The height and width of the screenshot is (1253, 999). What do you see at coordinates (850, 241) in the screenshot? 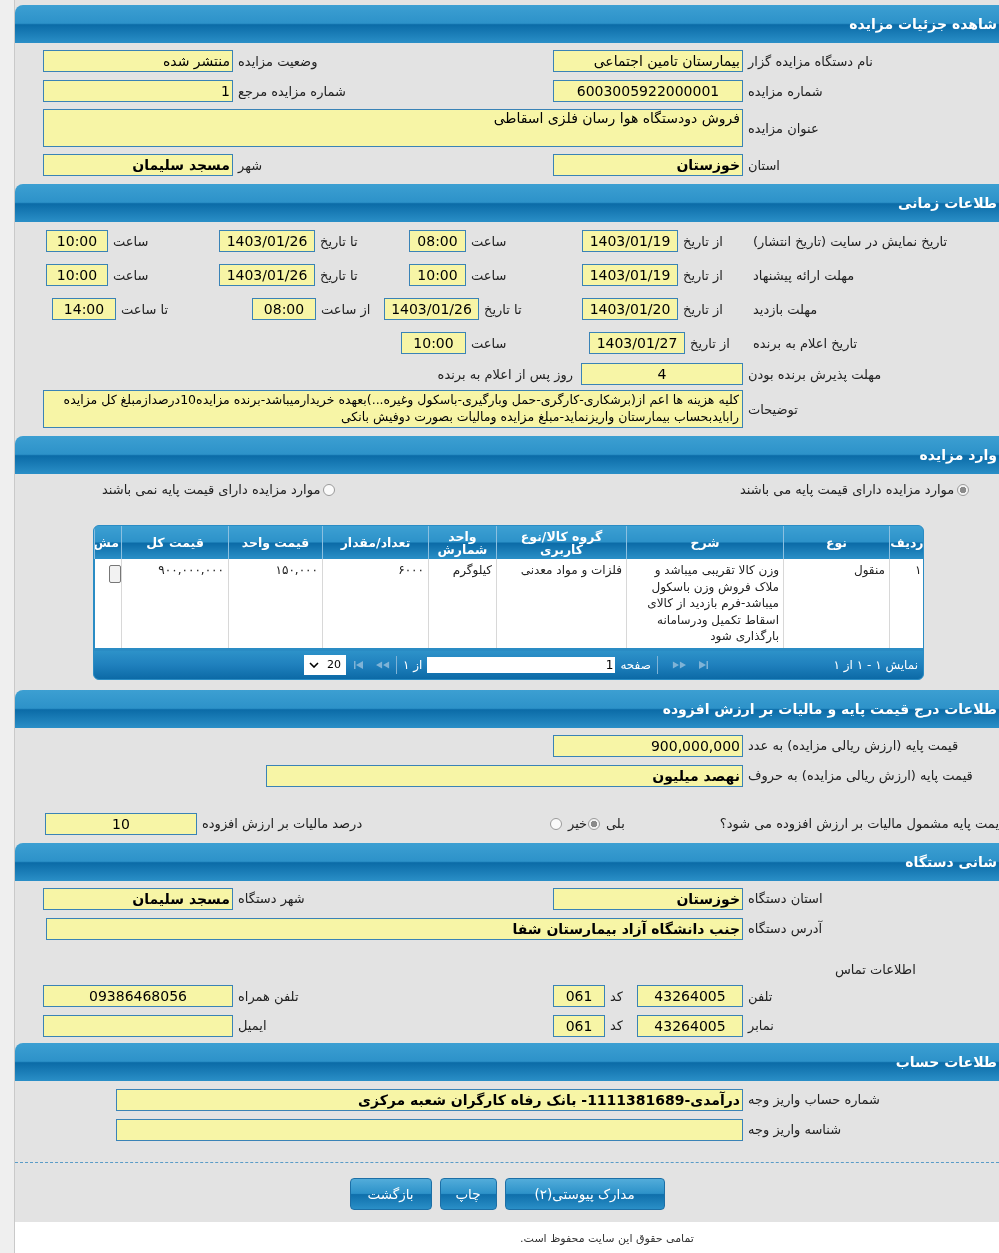
I see `field-label: تاریخ نمایش در سایت (تاریخ انتشار)` at bounding box center [850, 241].